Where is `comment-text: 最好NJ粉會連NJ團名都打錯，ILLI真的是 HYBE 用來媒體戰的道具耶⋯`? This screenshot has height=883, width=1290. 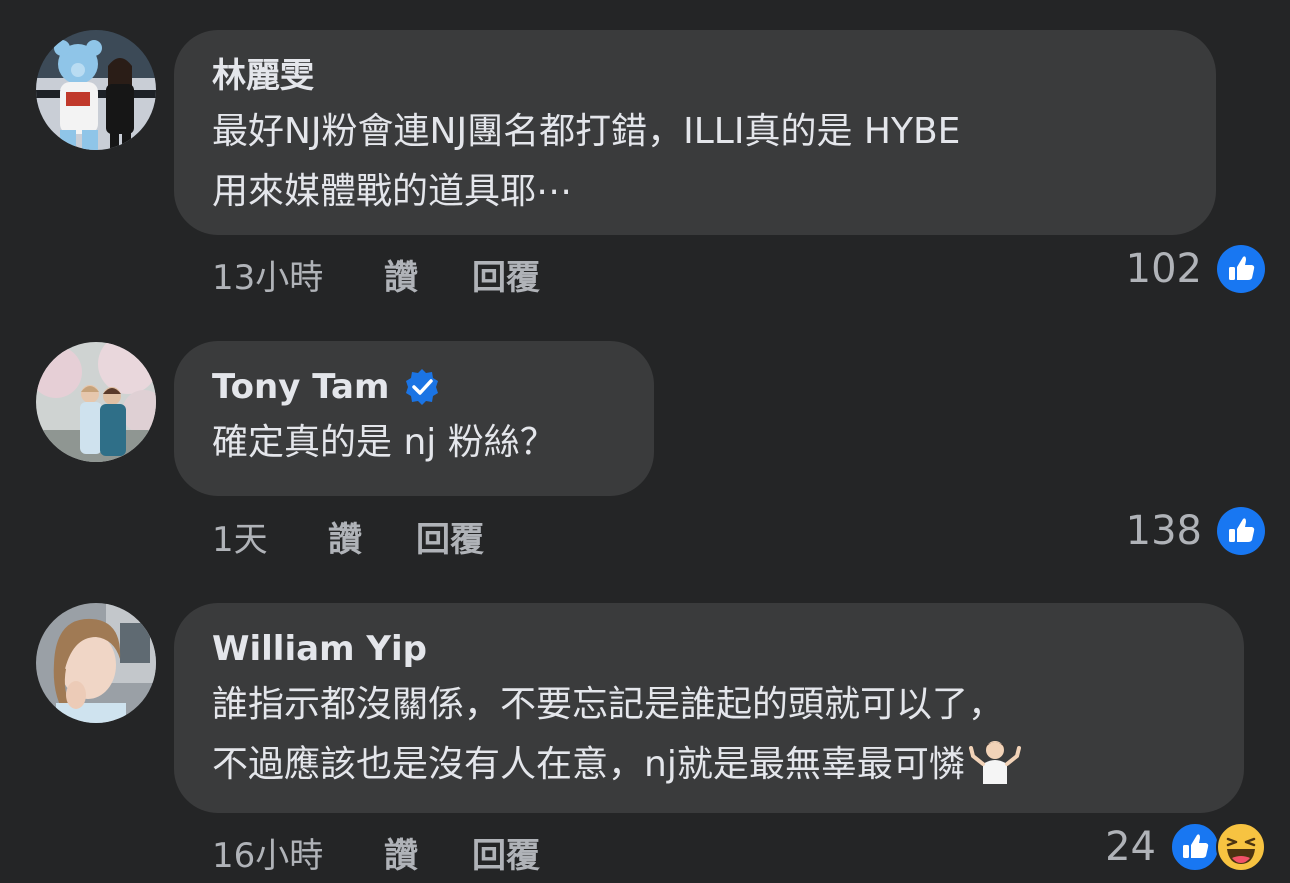 comment-text: 最好NJ粉會連NJ團名都打錯，ILLI真的是 HYBE 用來媒體戰的道具耶⋯ is located at coordinates (695, 162).